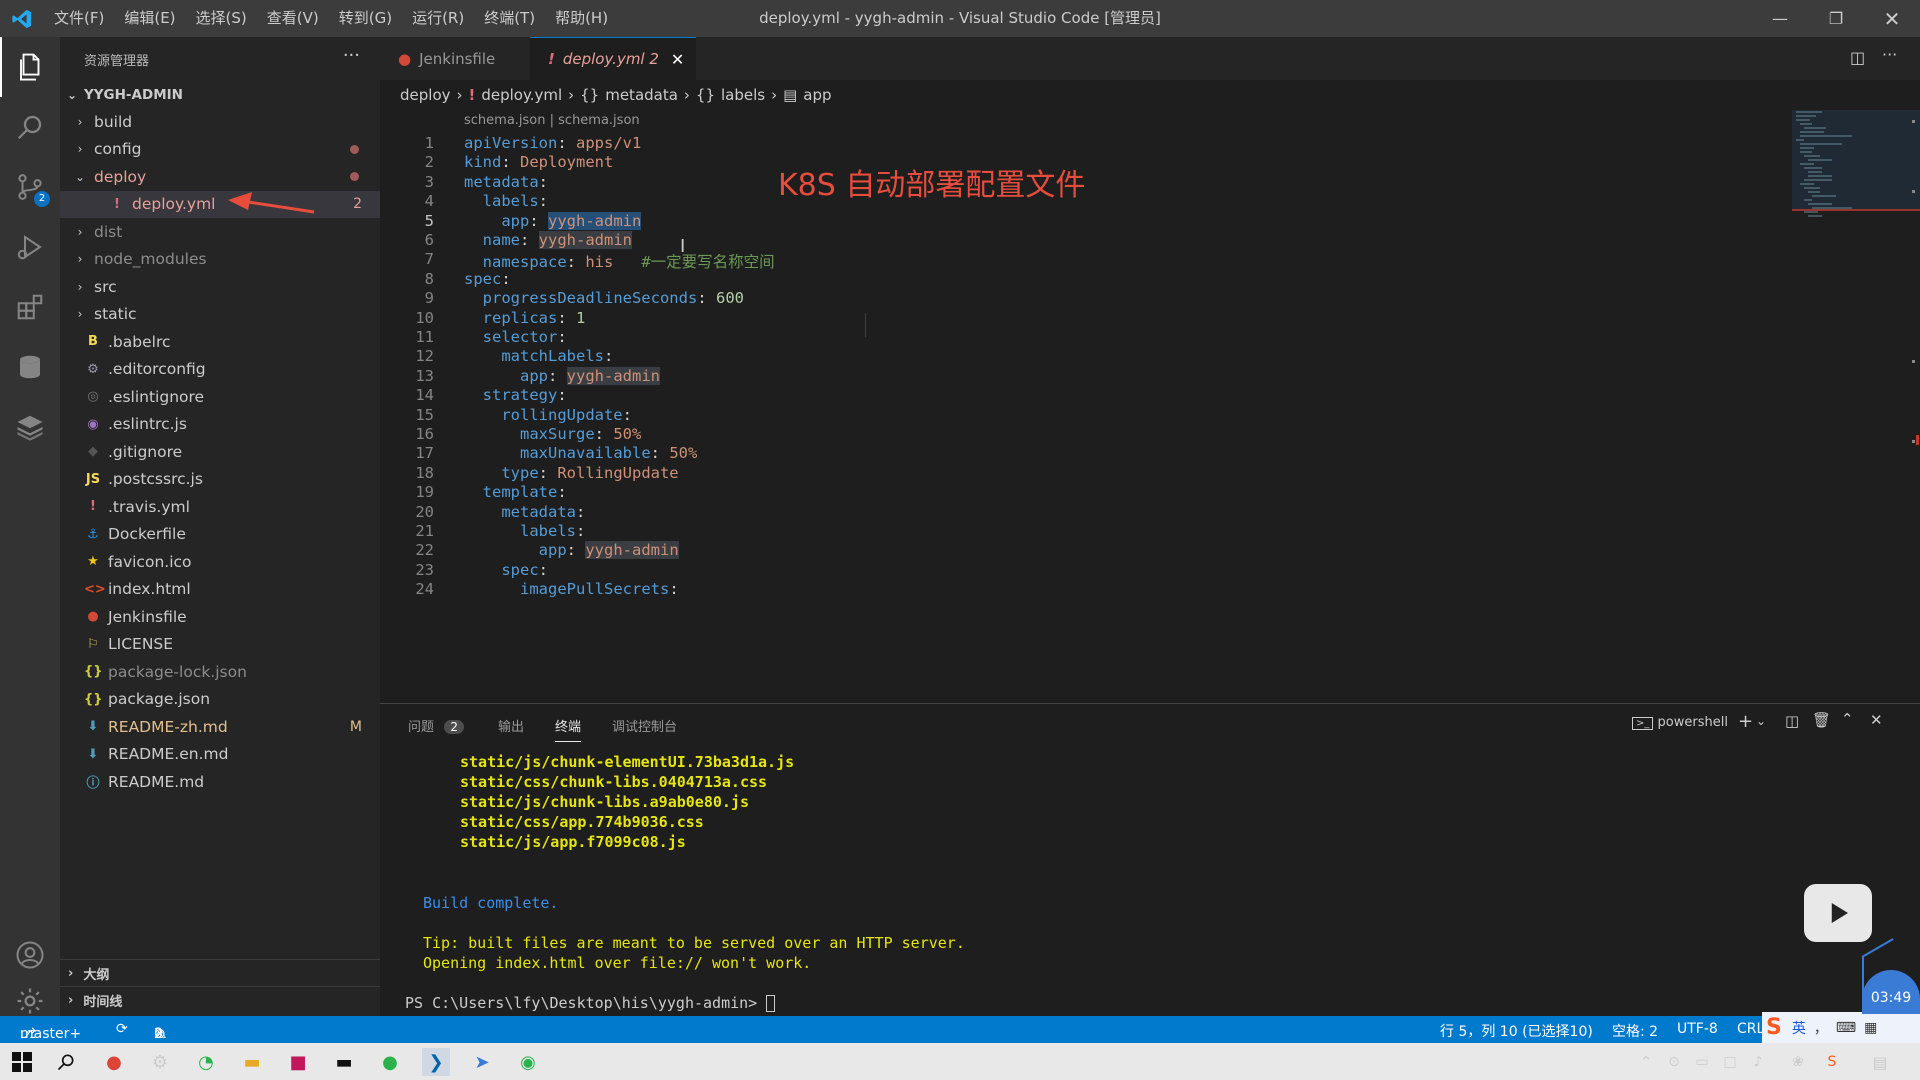  I want to click on tree-file: B .babelrc, so click(220, 341).